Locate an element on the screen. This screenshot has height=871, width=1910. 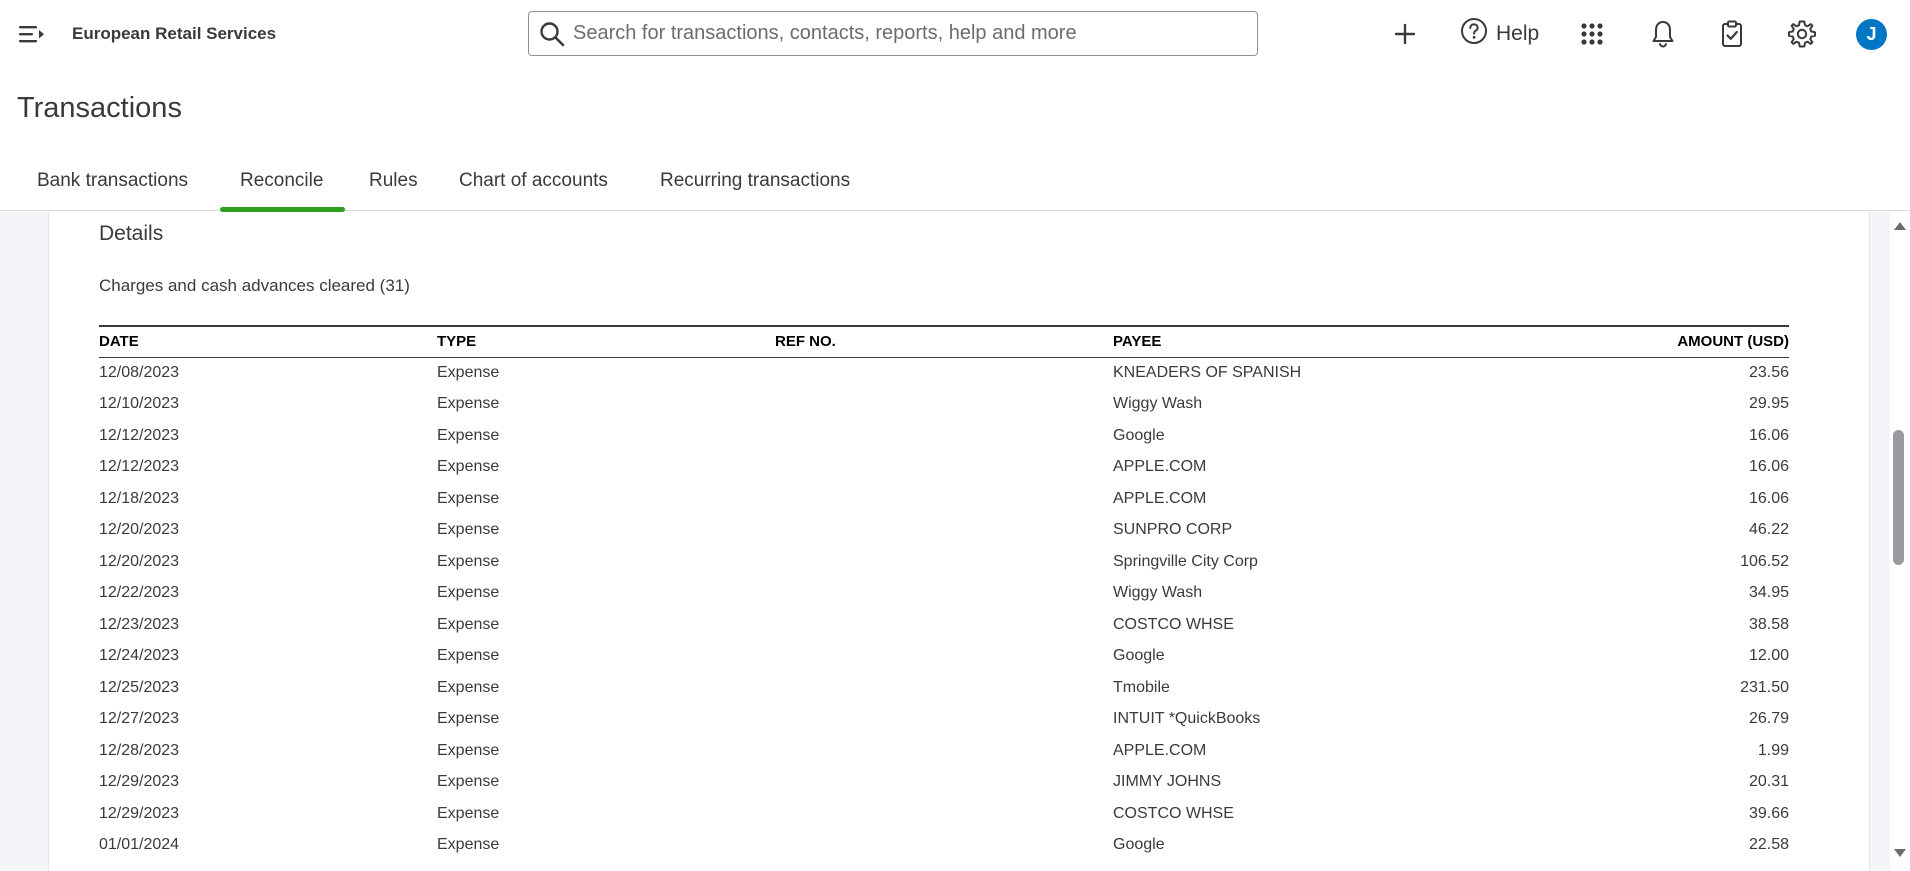
table-row: 12/18/2023 Expense APPLE.COM 16.06 is located at coordinates (944, 499).